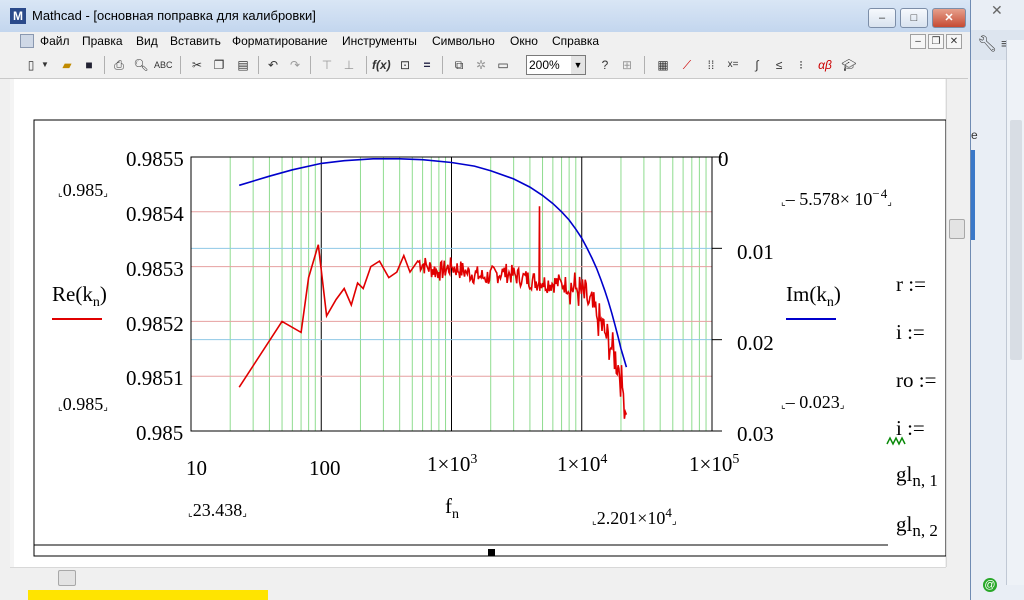 The height and width of the screenshot is (600, 1024). Describe the element at coordinates (155, 324) in the screenshot. I see `left-tick-label: 0.9852` at that location.